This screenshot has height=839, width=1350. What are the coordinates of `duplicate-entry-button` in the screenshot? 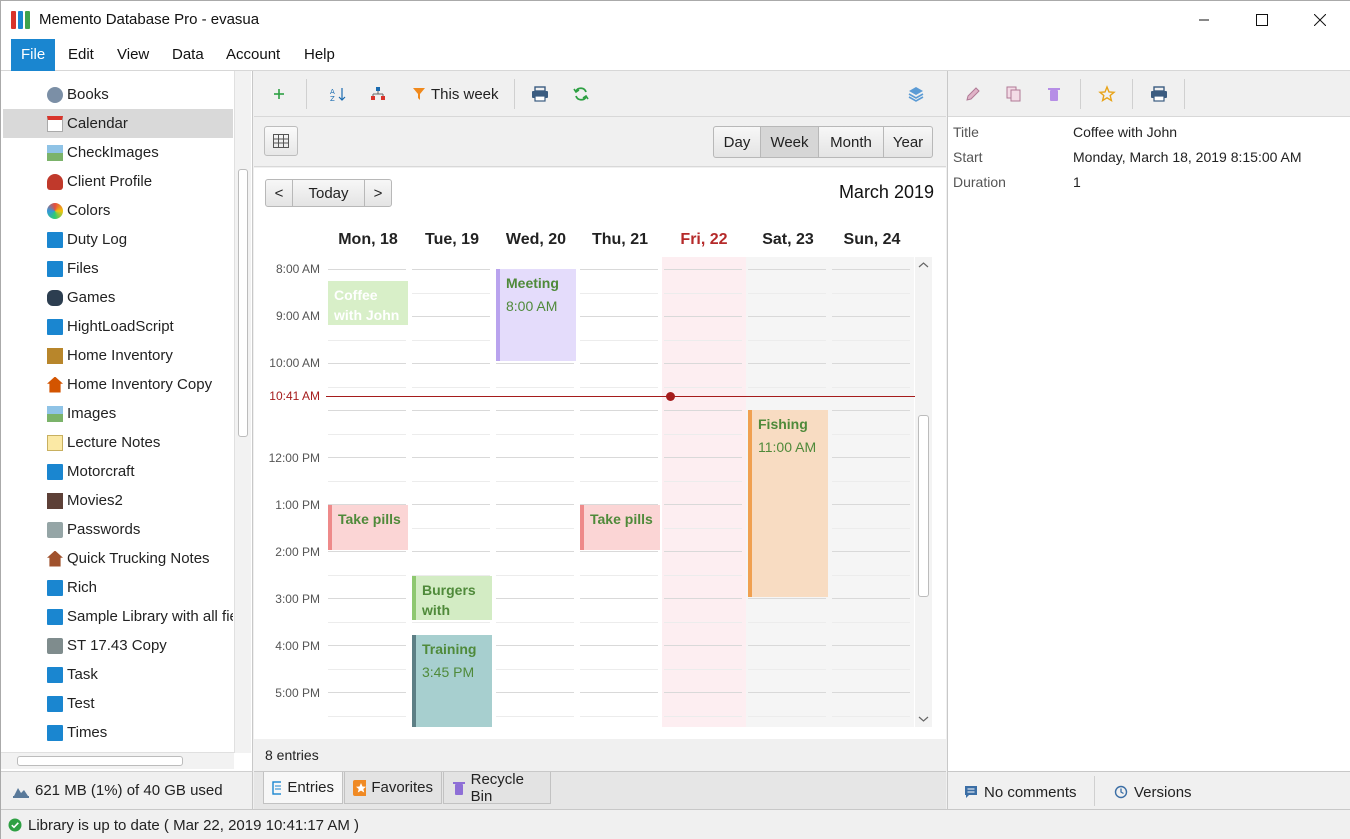 It's located at (1014, 94).